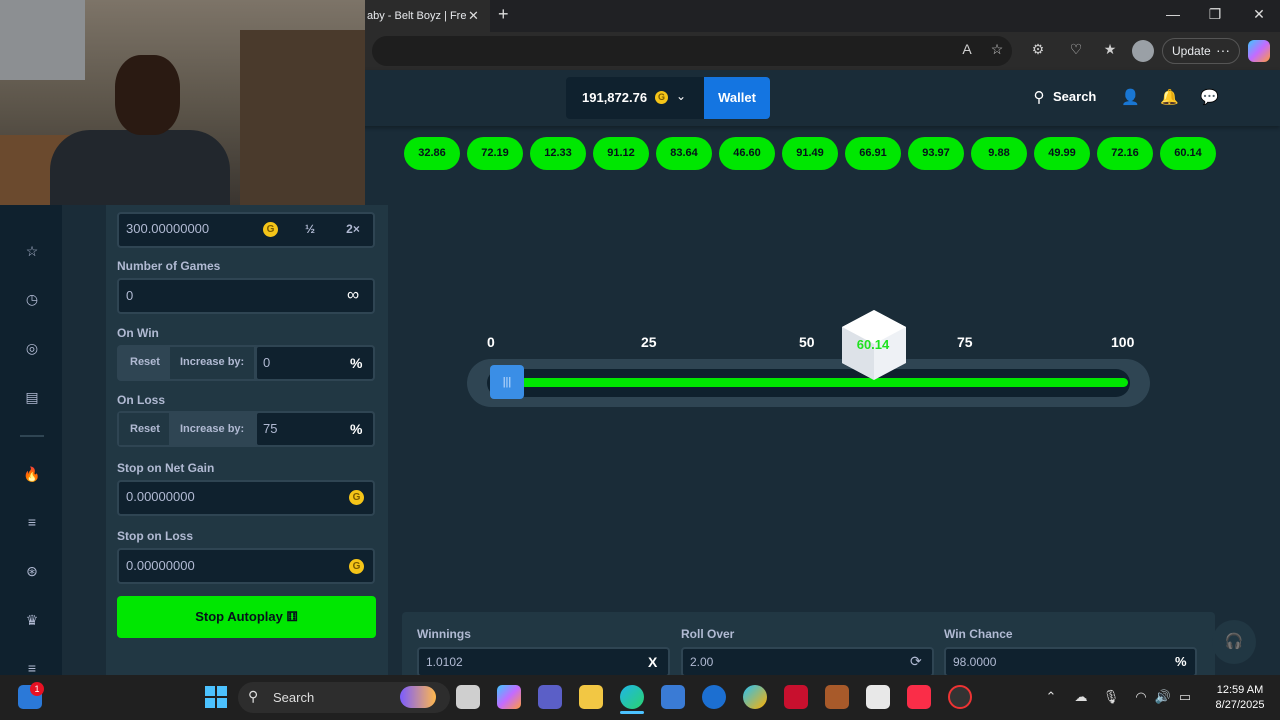 The width and height of the screenshot is (1280, 720). What do you see at coordinates (168, 228) in the screenshot?
I see `bet-amount-value: 300.00000000` at bounding box center [168, 228].